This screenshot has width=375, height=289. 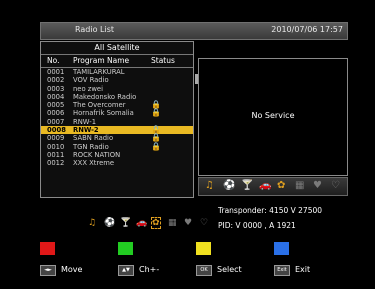 I want to click on channel-number: 0008, so click(x=56, y=130).